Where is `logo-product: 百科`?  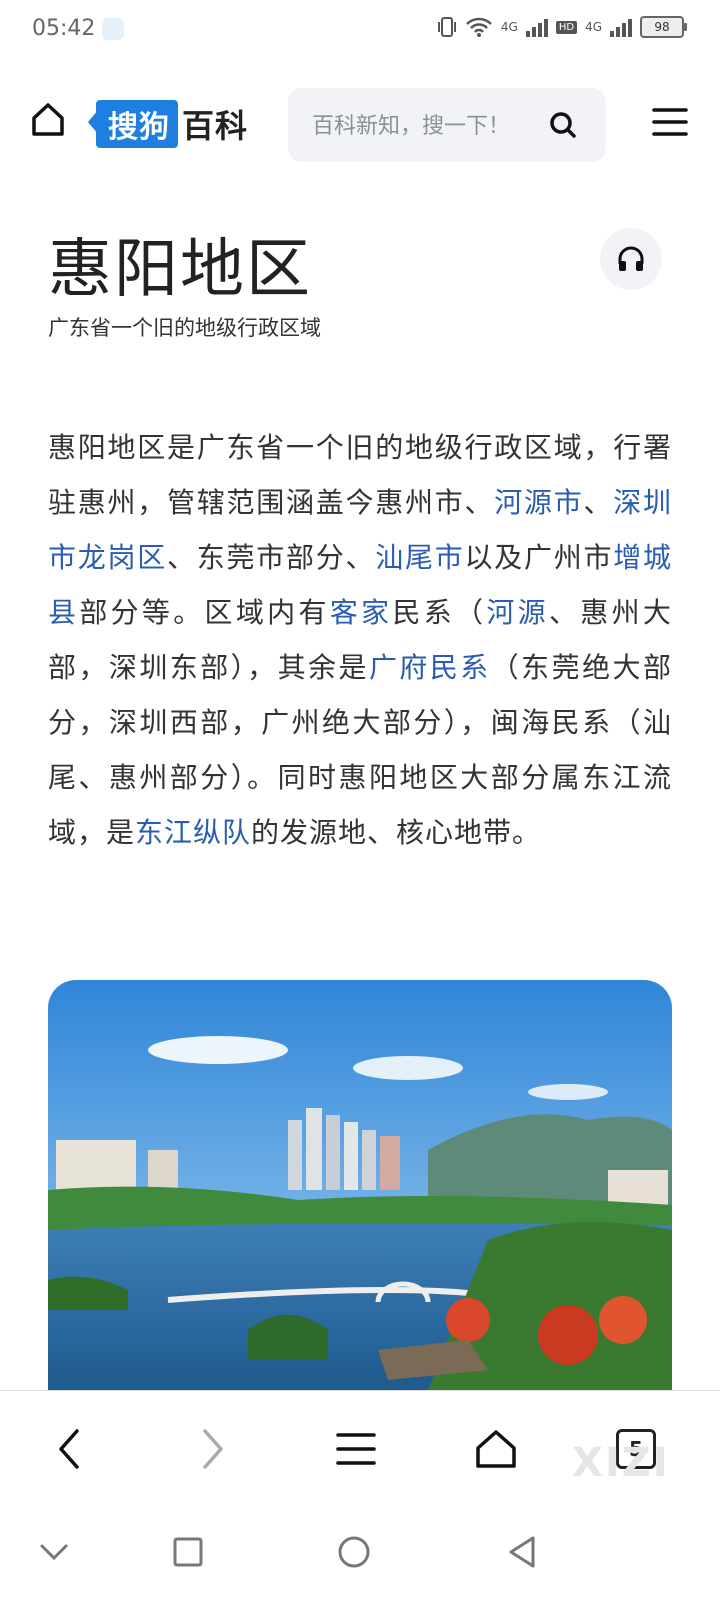
logo-product: 百科 is located at coordinates (215, 126).